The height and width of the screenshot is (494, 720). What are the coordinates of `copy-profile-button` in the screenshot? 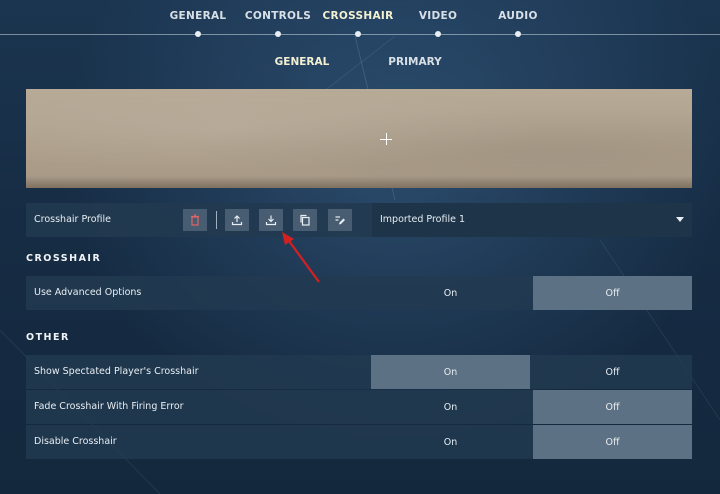 It's located at (305, 220).